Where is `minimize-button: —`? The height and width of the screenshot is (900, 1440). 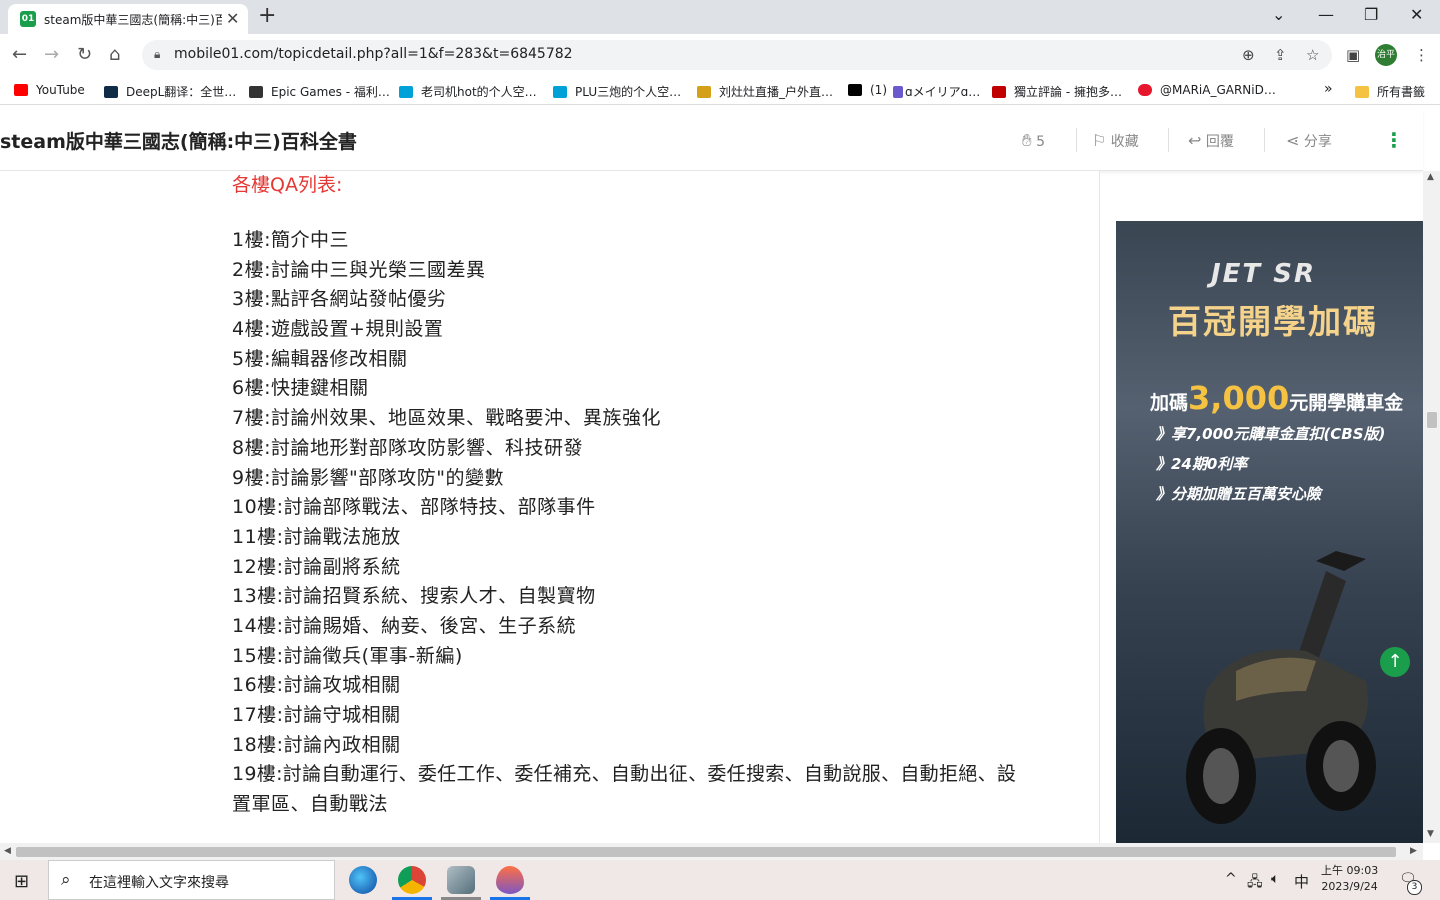
minimize-button: — is located at coordinates (1326, 14).